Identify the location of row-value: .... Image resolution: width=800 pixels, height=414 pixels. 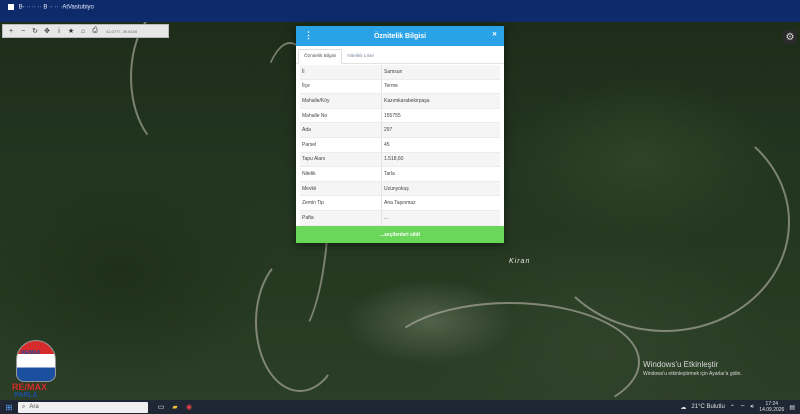
(386, 217).